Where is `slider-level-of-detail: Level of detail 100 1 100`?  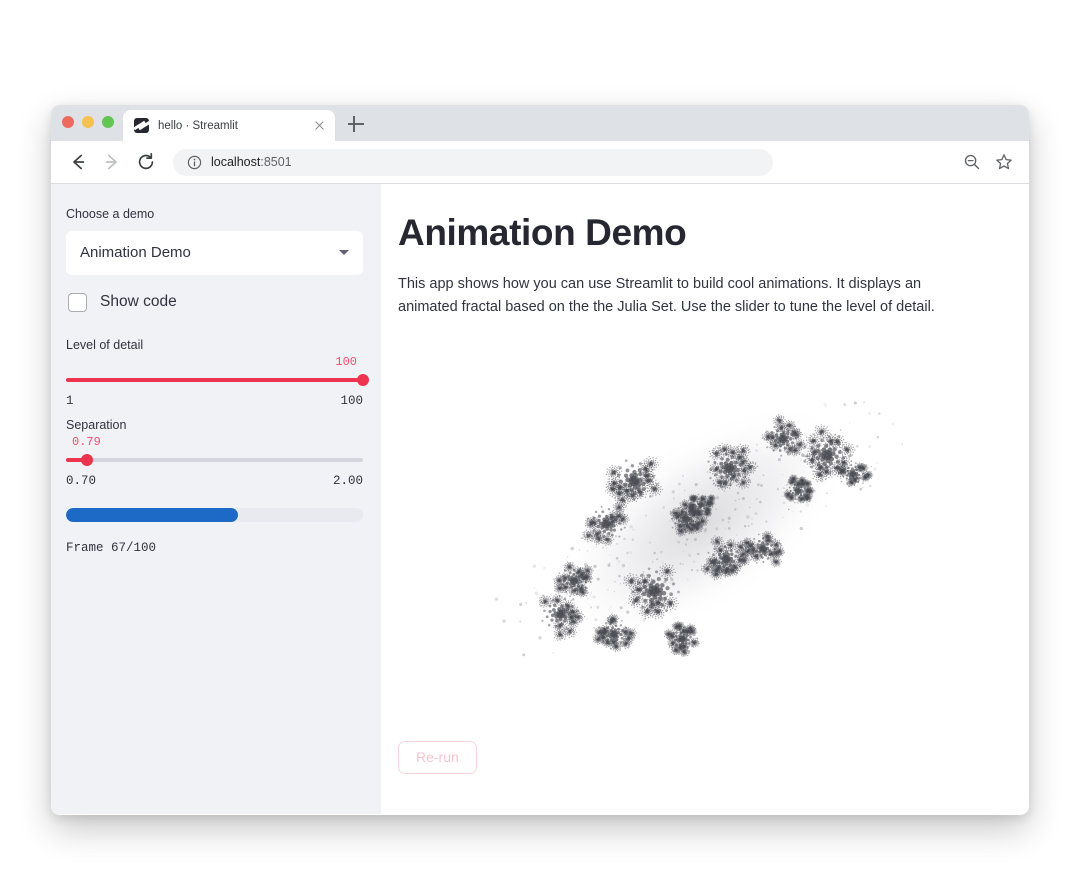
slider-level-of-detail: Level of detail 100 1 100 is located at coordinates (217, 372).